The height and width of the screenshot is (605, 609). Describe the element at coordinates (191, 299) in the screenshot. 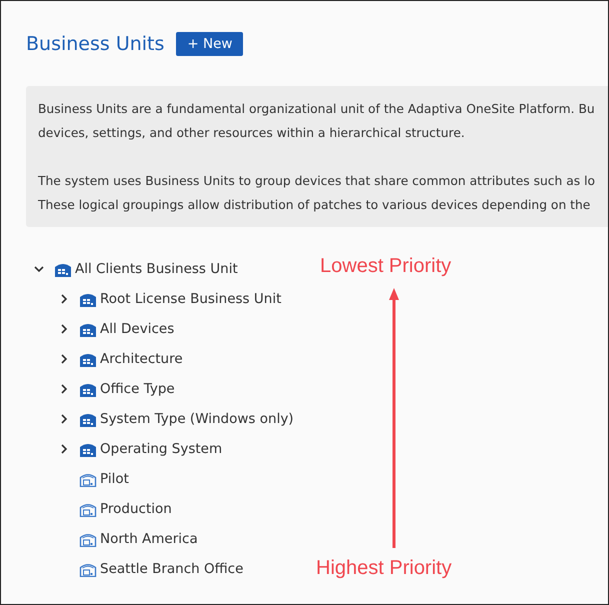

I see `tree-item: Root License Business Unit` at that location.